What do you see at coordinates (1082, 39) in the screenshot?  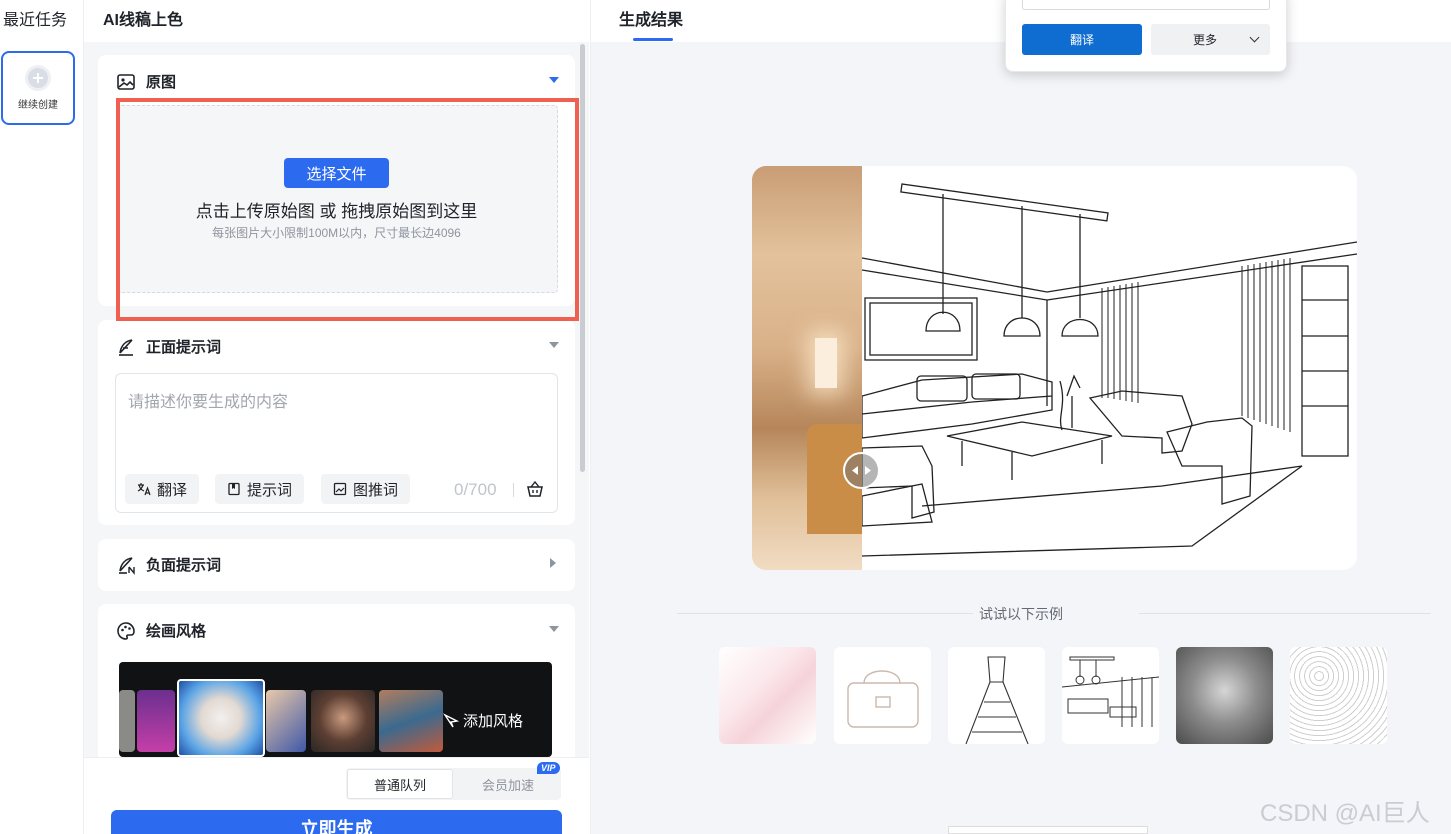 I see `popup-translate-button: 翻译` at bounding box center [1082, 39].